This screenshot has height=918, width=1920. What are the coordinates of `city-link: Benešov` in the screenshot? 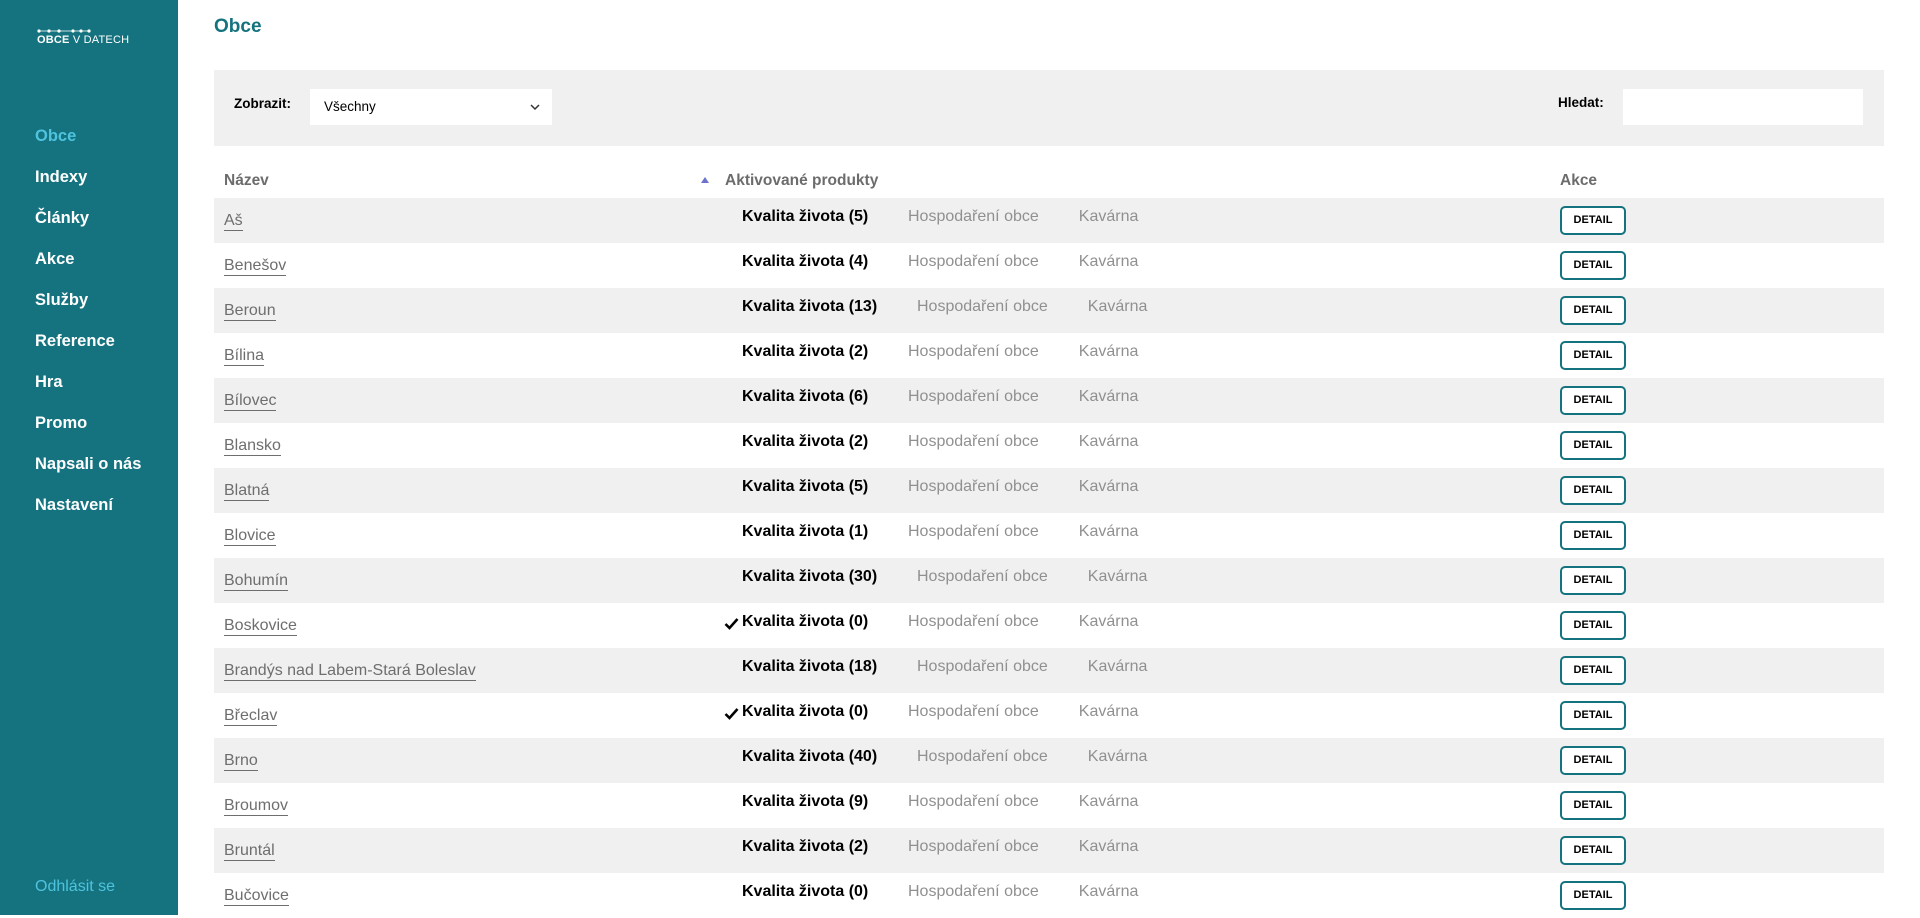 It's located at (255, 266).